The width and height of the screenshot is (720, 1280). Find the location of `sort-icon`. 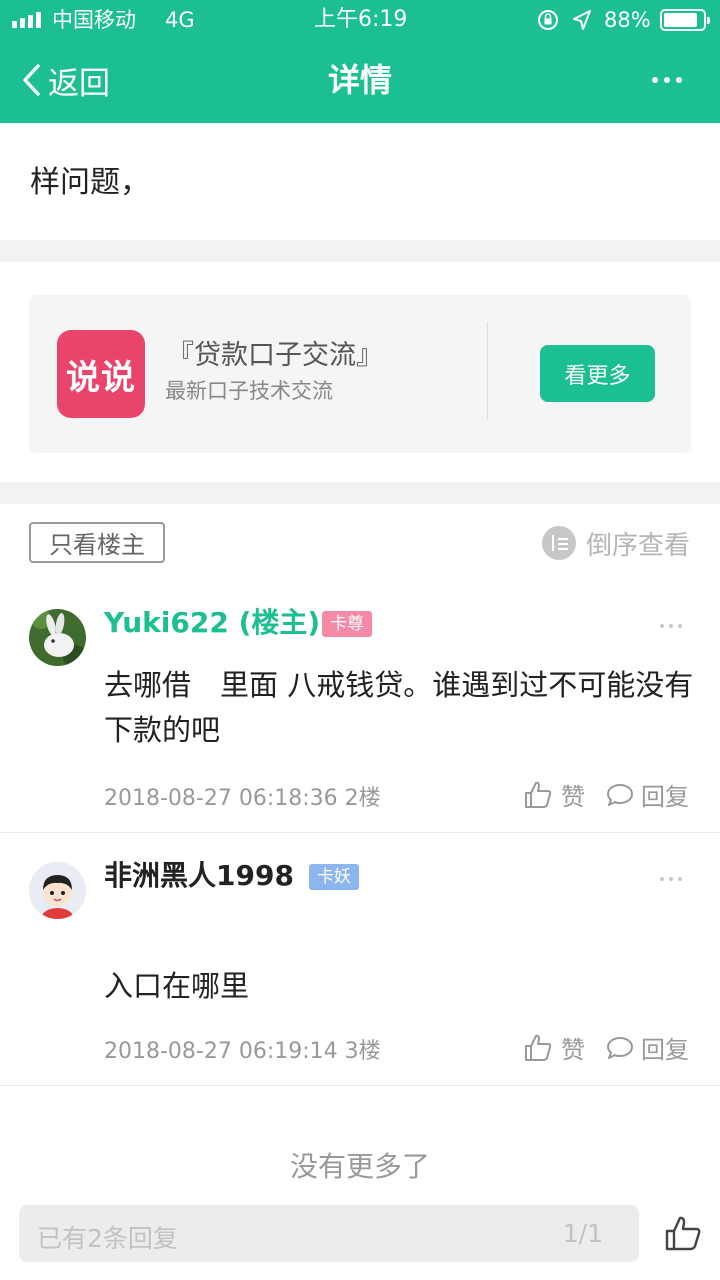

sort-icon is located at coordinates (558, 543).